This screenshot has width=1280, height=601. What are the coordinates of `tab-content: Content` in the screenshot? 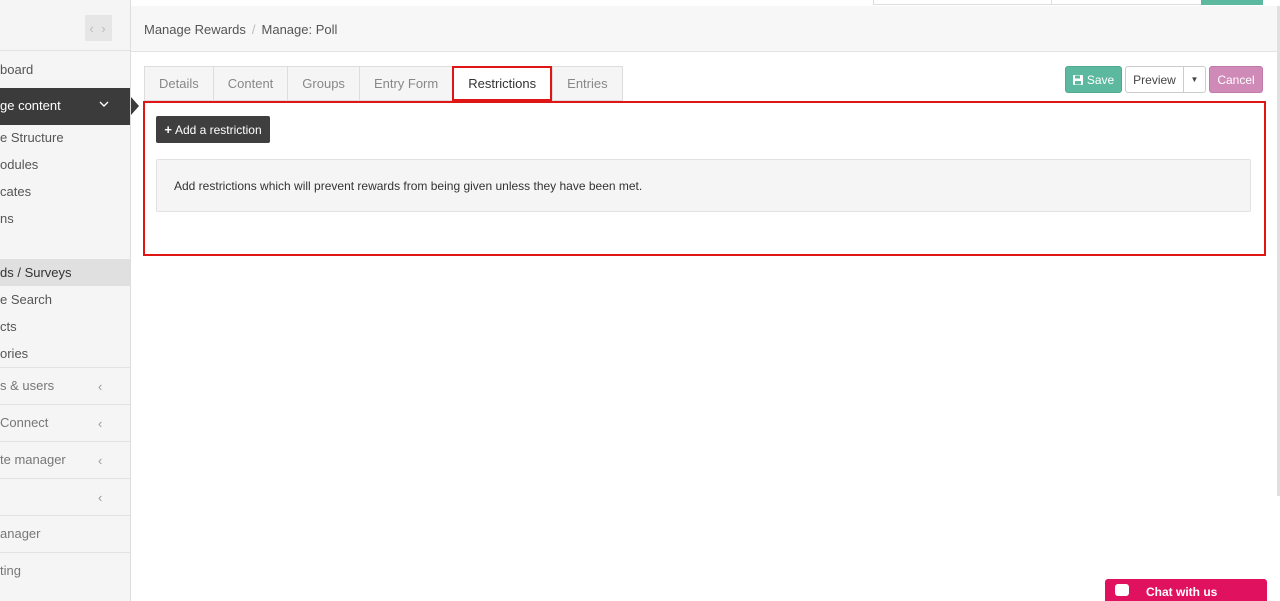 It's located at (250, 83).